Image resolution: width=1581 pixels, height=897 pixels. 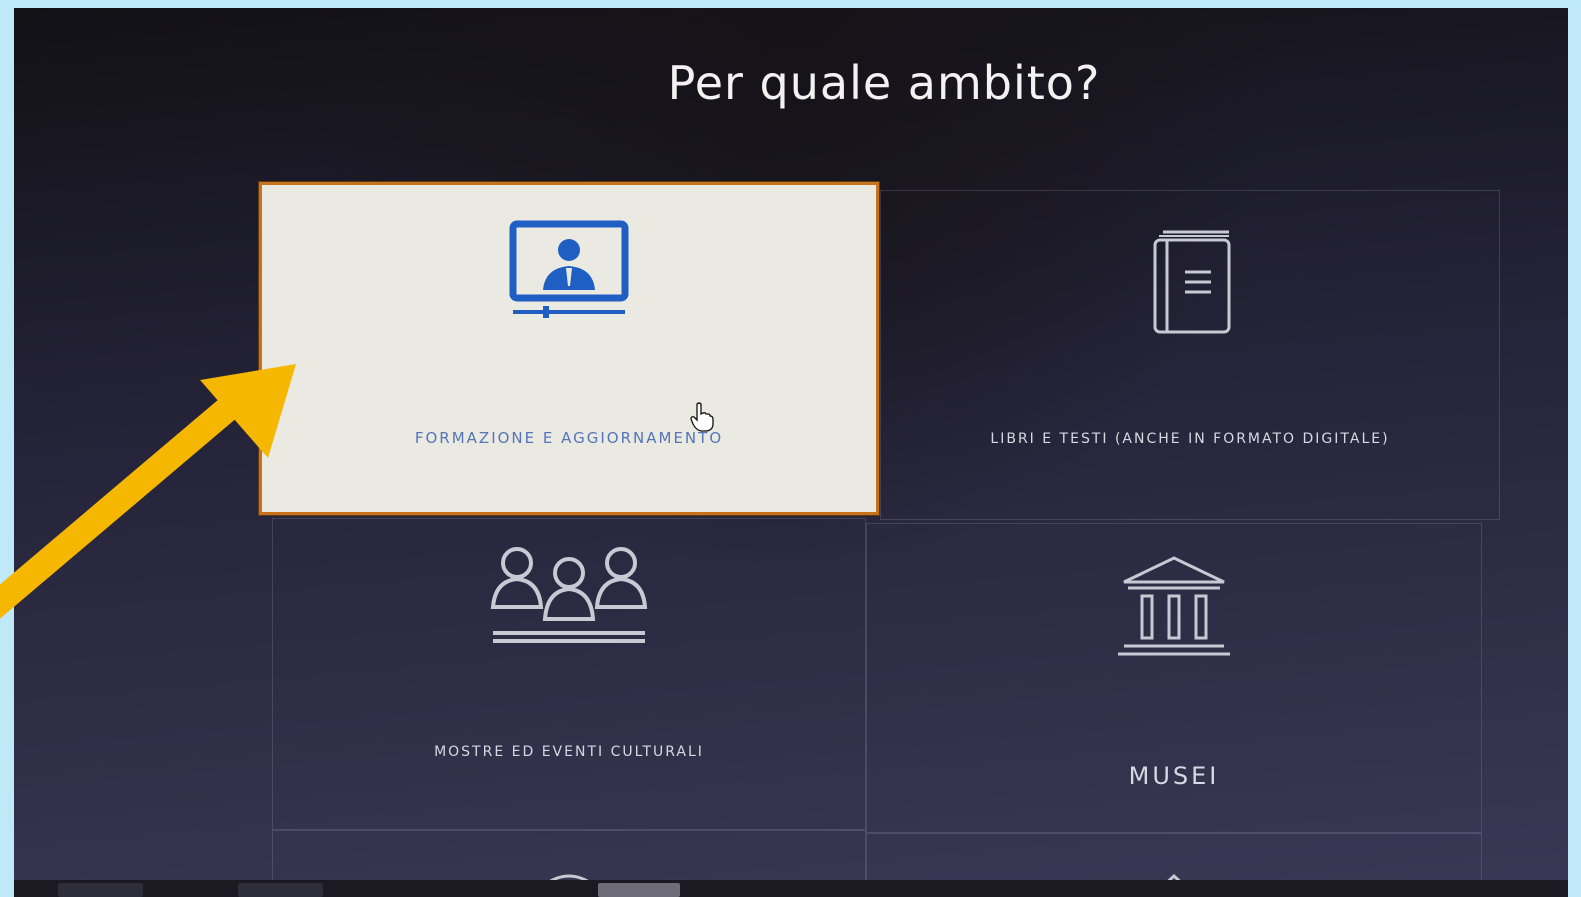 What do you see at coordinates (569, 269) in the screenshot?
I see `video-lesson-icon` at bounding box center [569, 269].